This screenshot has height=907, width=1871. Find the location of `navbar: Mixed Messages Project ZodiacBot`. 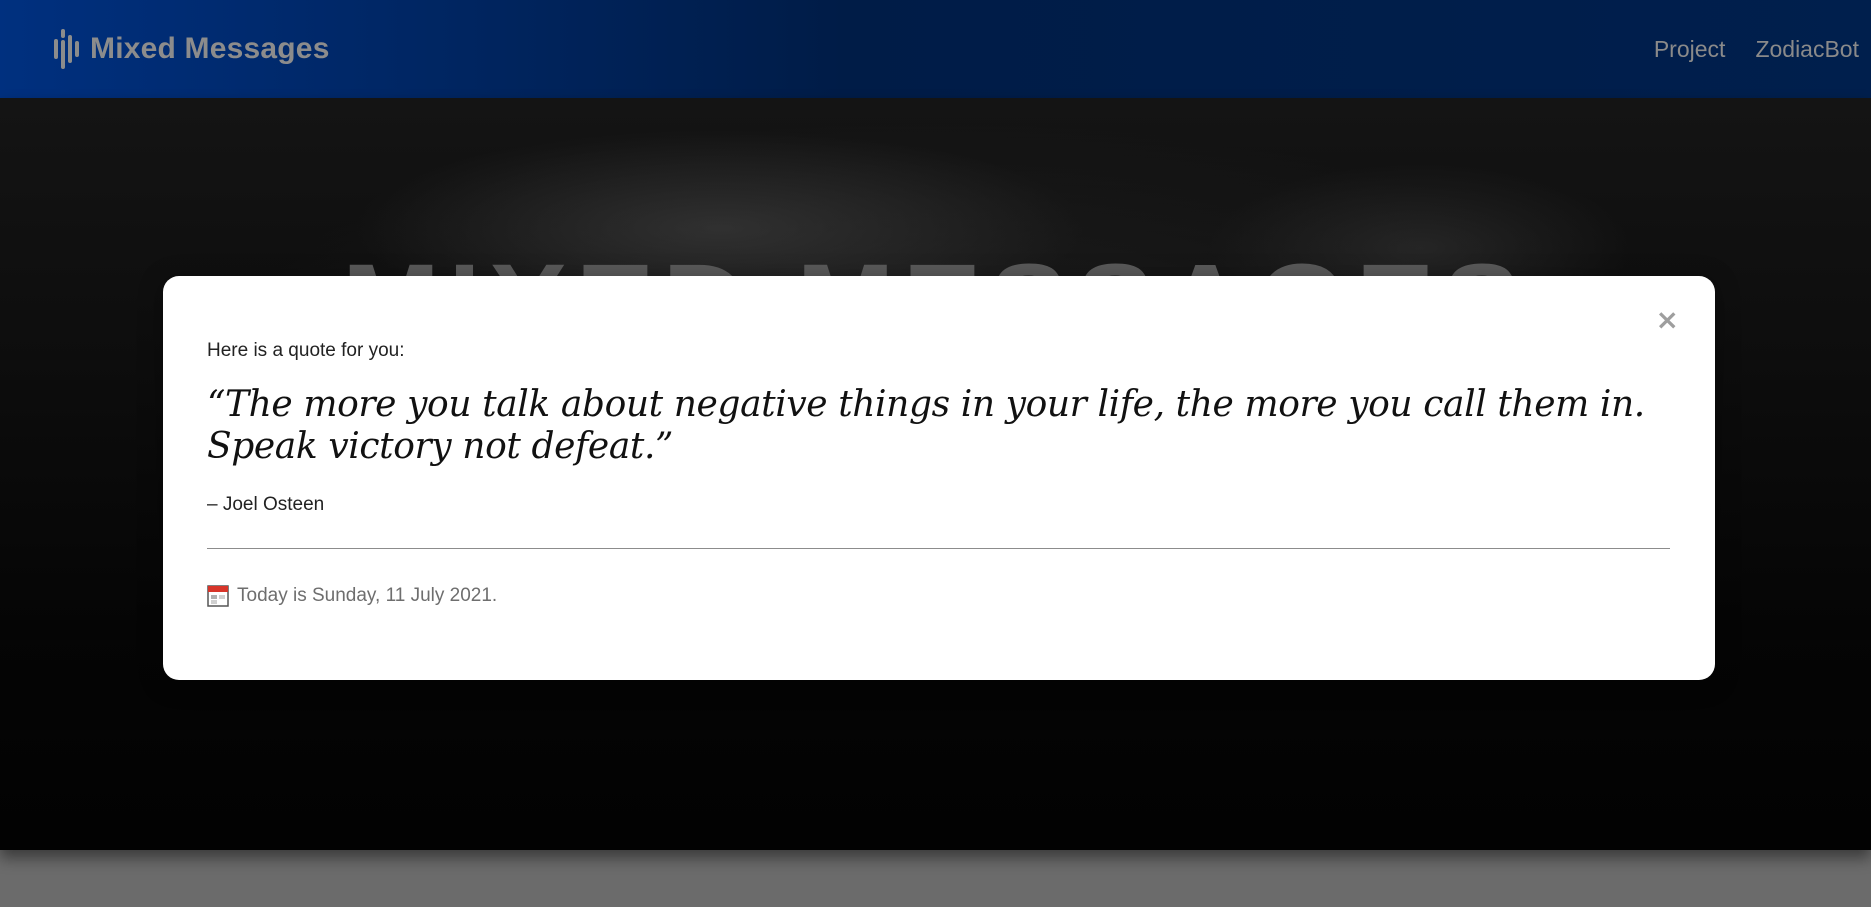

navbar: Mixed Messages Project ZodiacBot is located at coordinates (935, 49).